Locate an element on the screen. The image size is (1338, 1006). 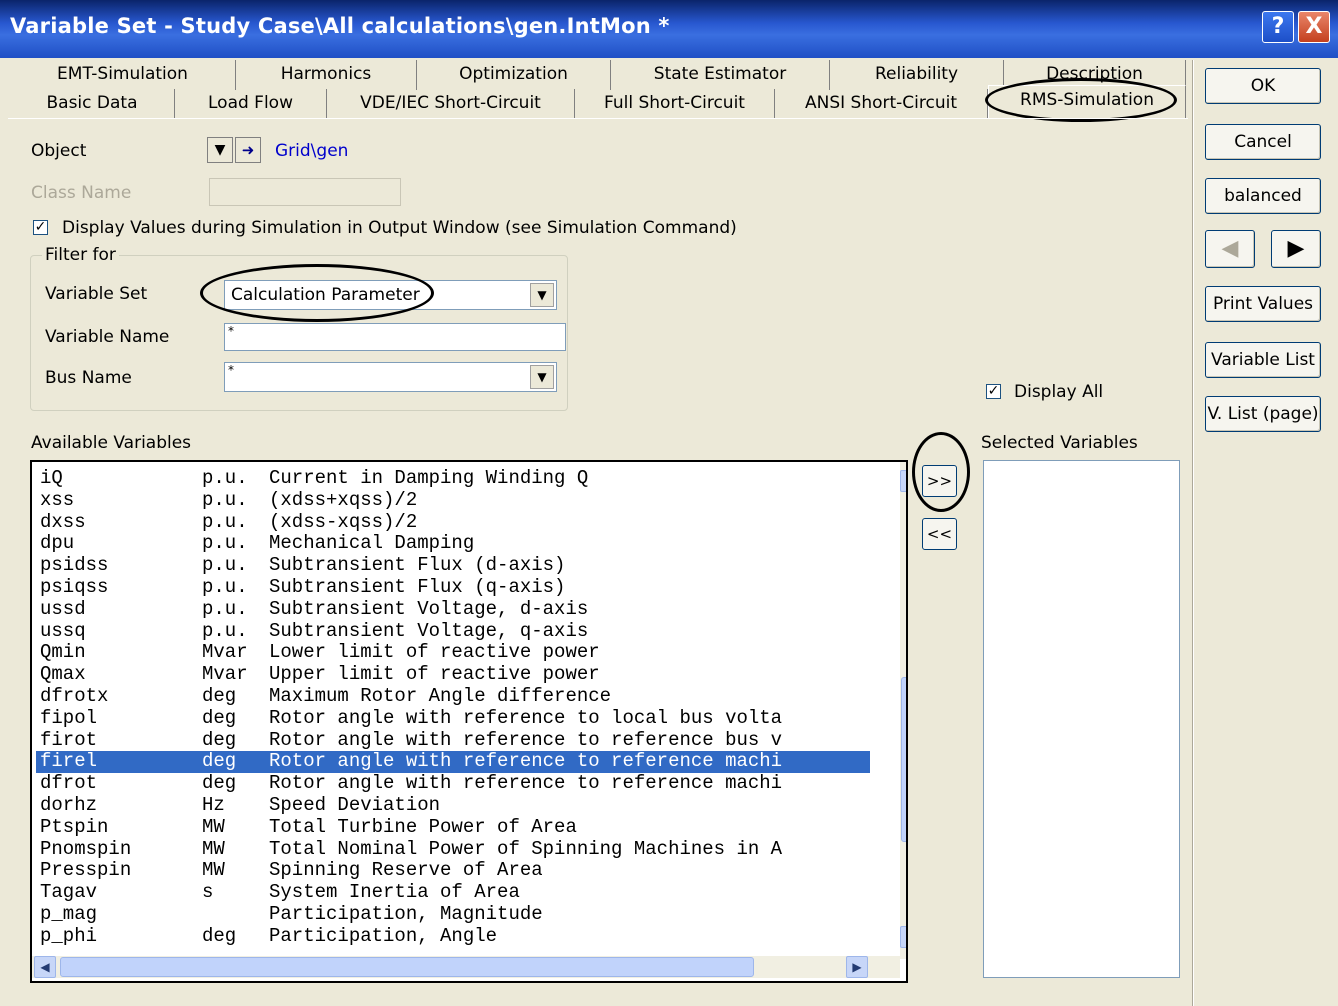
variable-name: dorhz is located at coordinates (69, 805).